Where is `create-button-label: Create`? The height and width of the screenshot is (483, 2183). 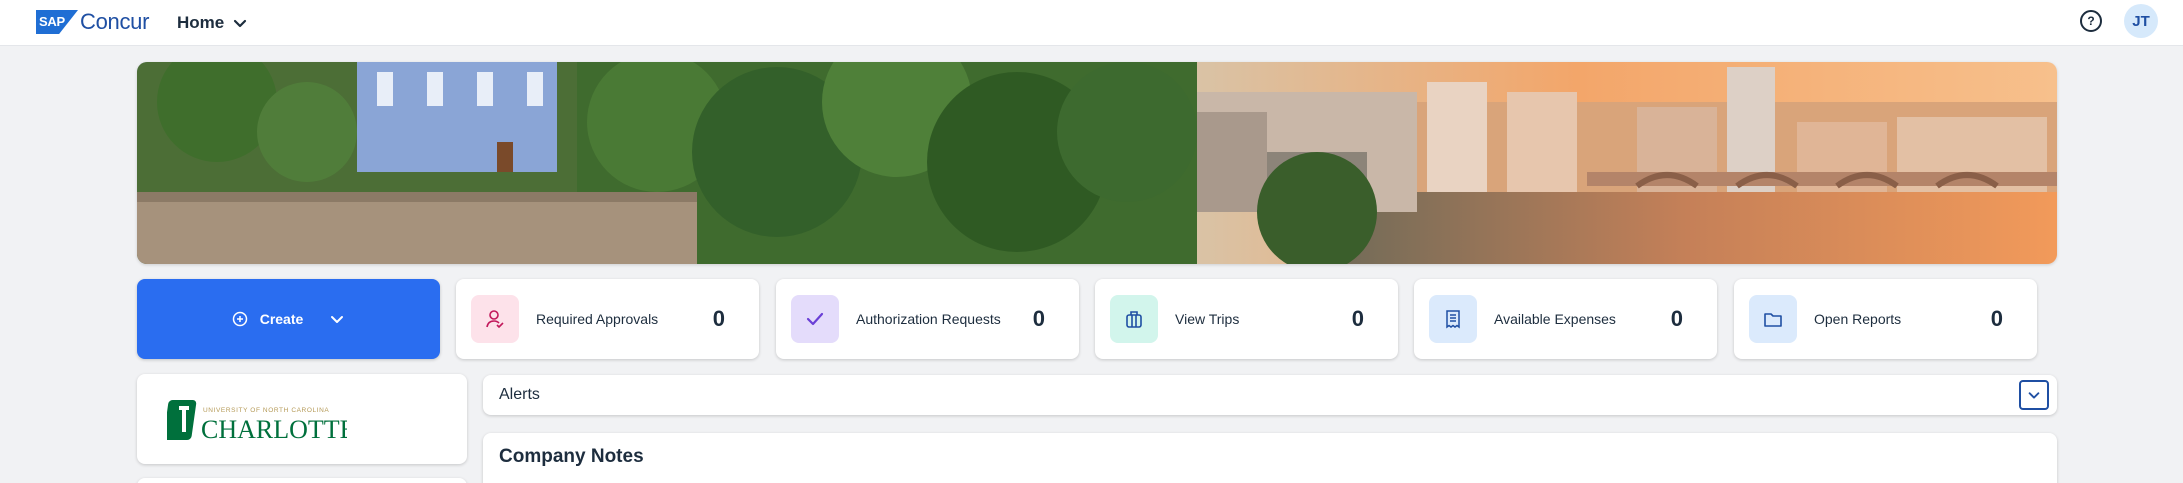 create-button-label: Create is located at coordinates (281, 319).